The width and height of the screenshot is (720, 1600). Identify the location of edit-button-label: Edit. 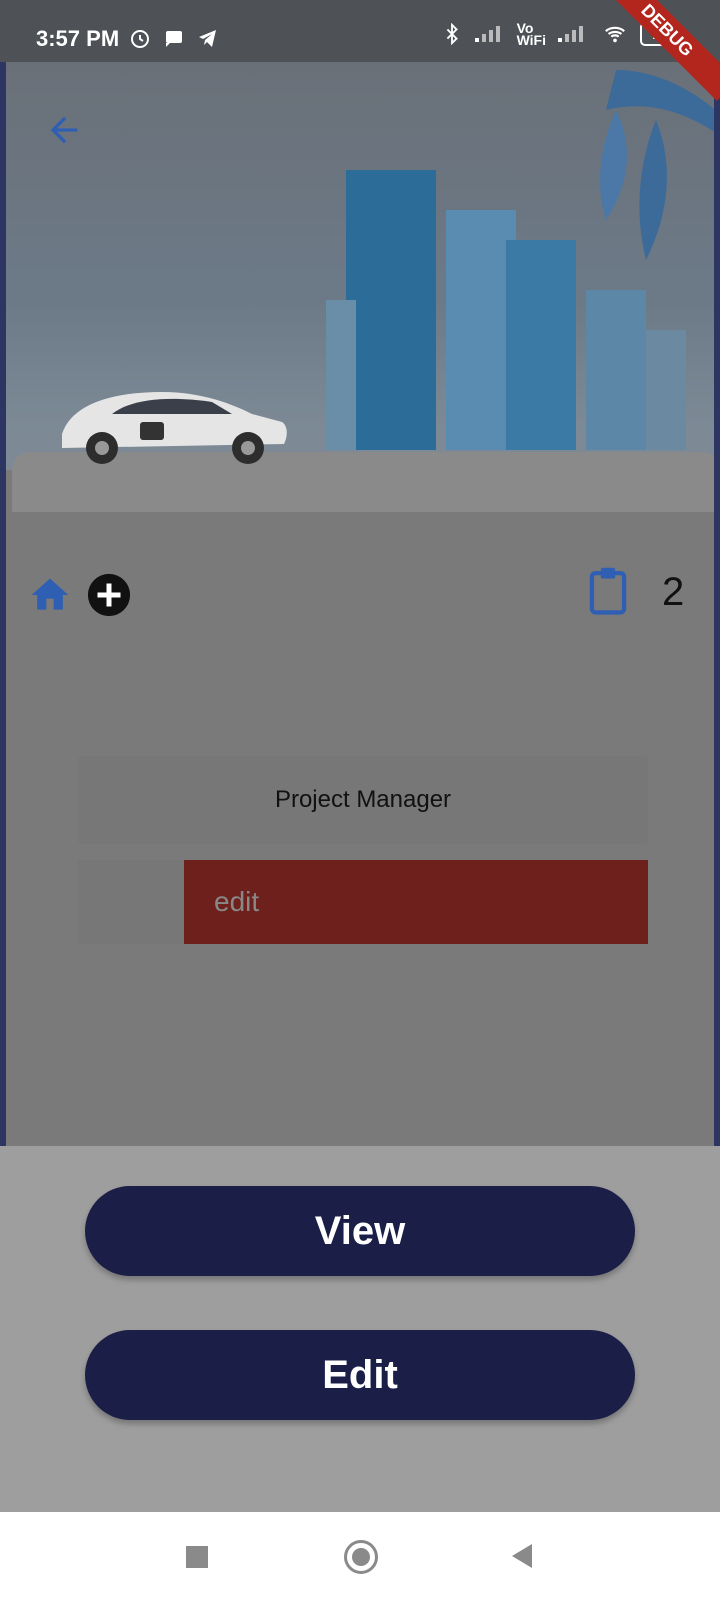
(360, 1374).